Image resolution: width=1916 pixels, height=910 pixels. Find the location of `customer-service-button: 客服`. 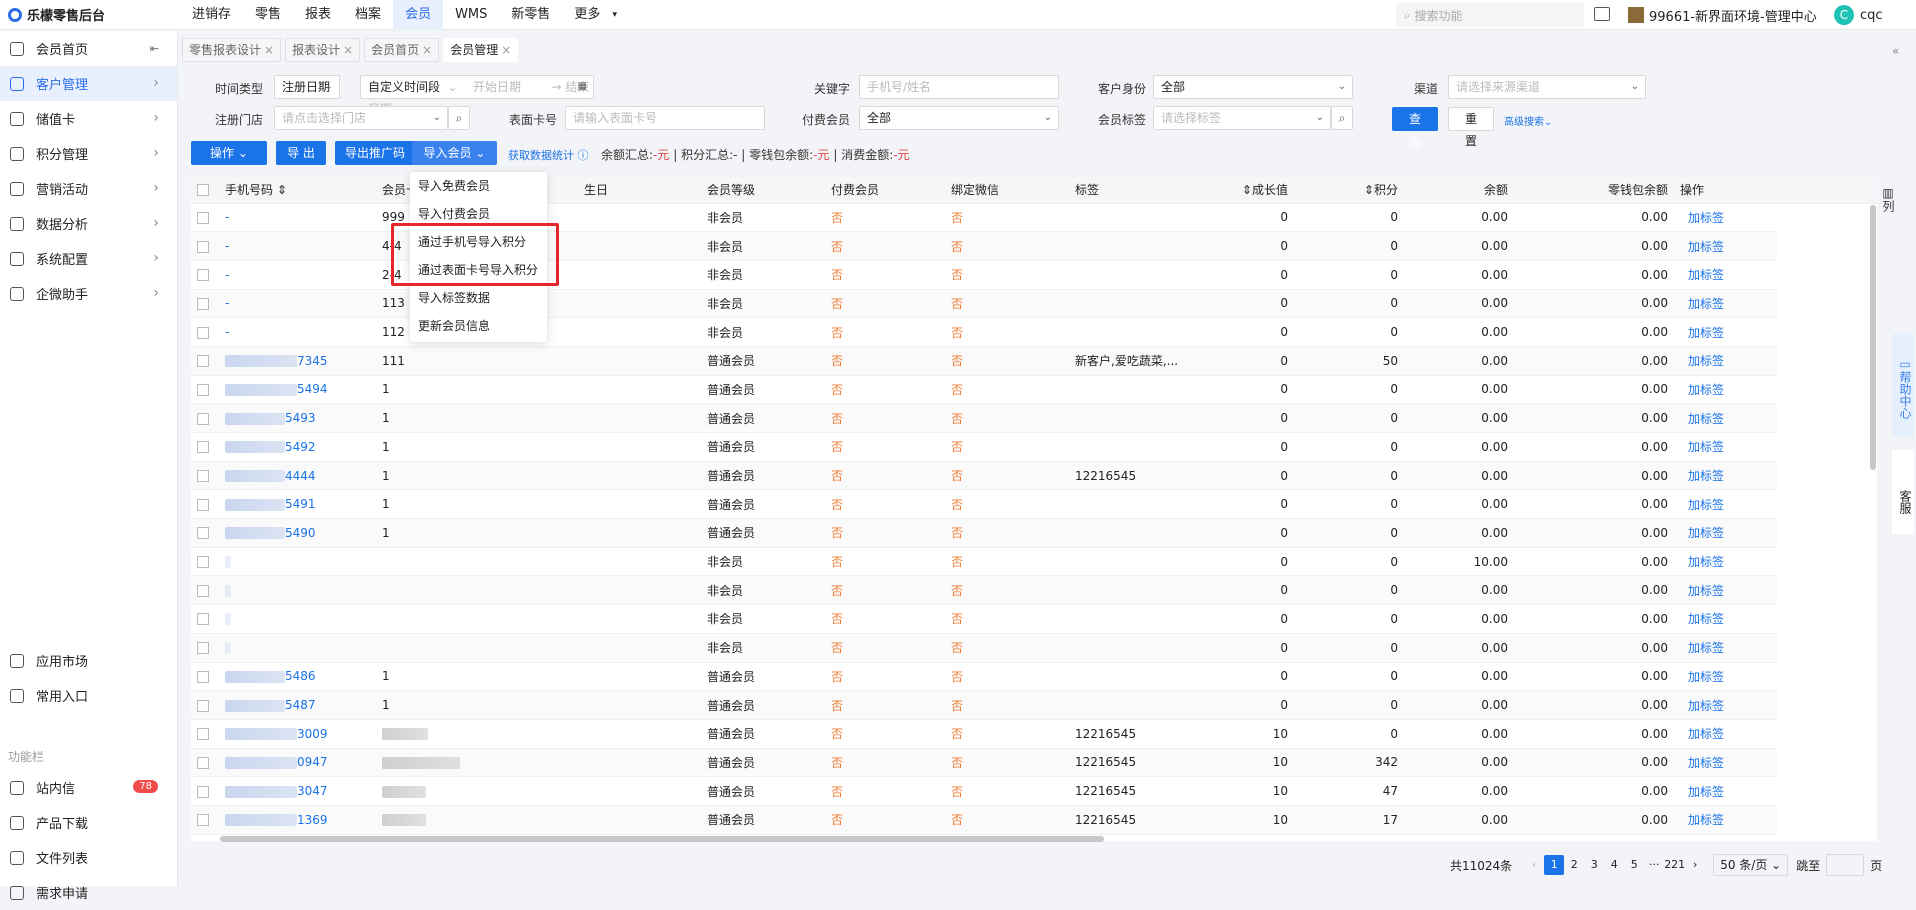

customer-service-button: 客服 is located at coordinates (1903, 492).